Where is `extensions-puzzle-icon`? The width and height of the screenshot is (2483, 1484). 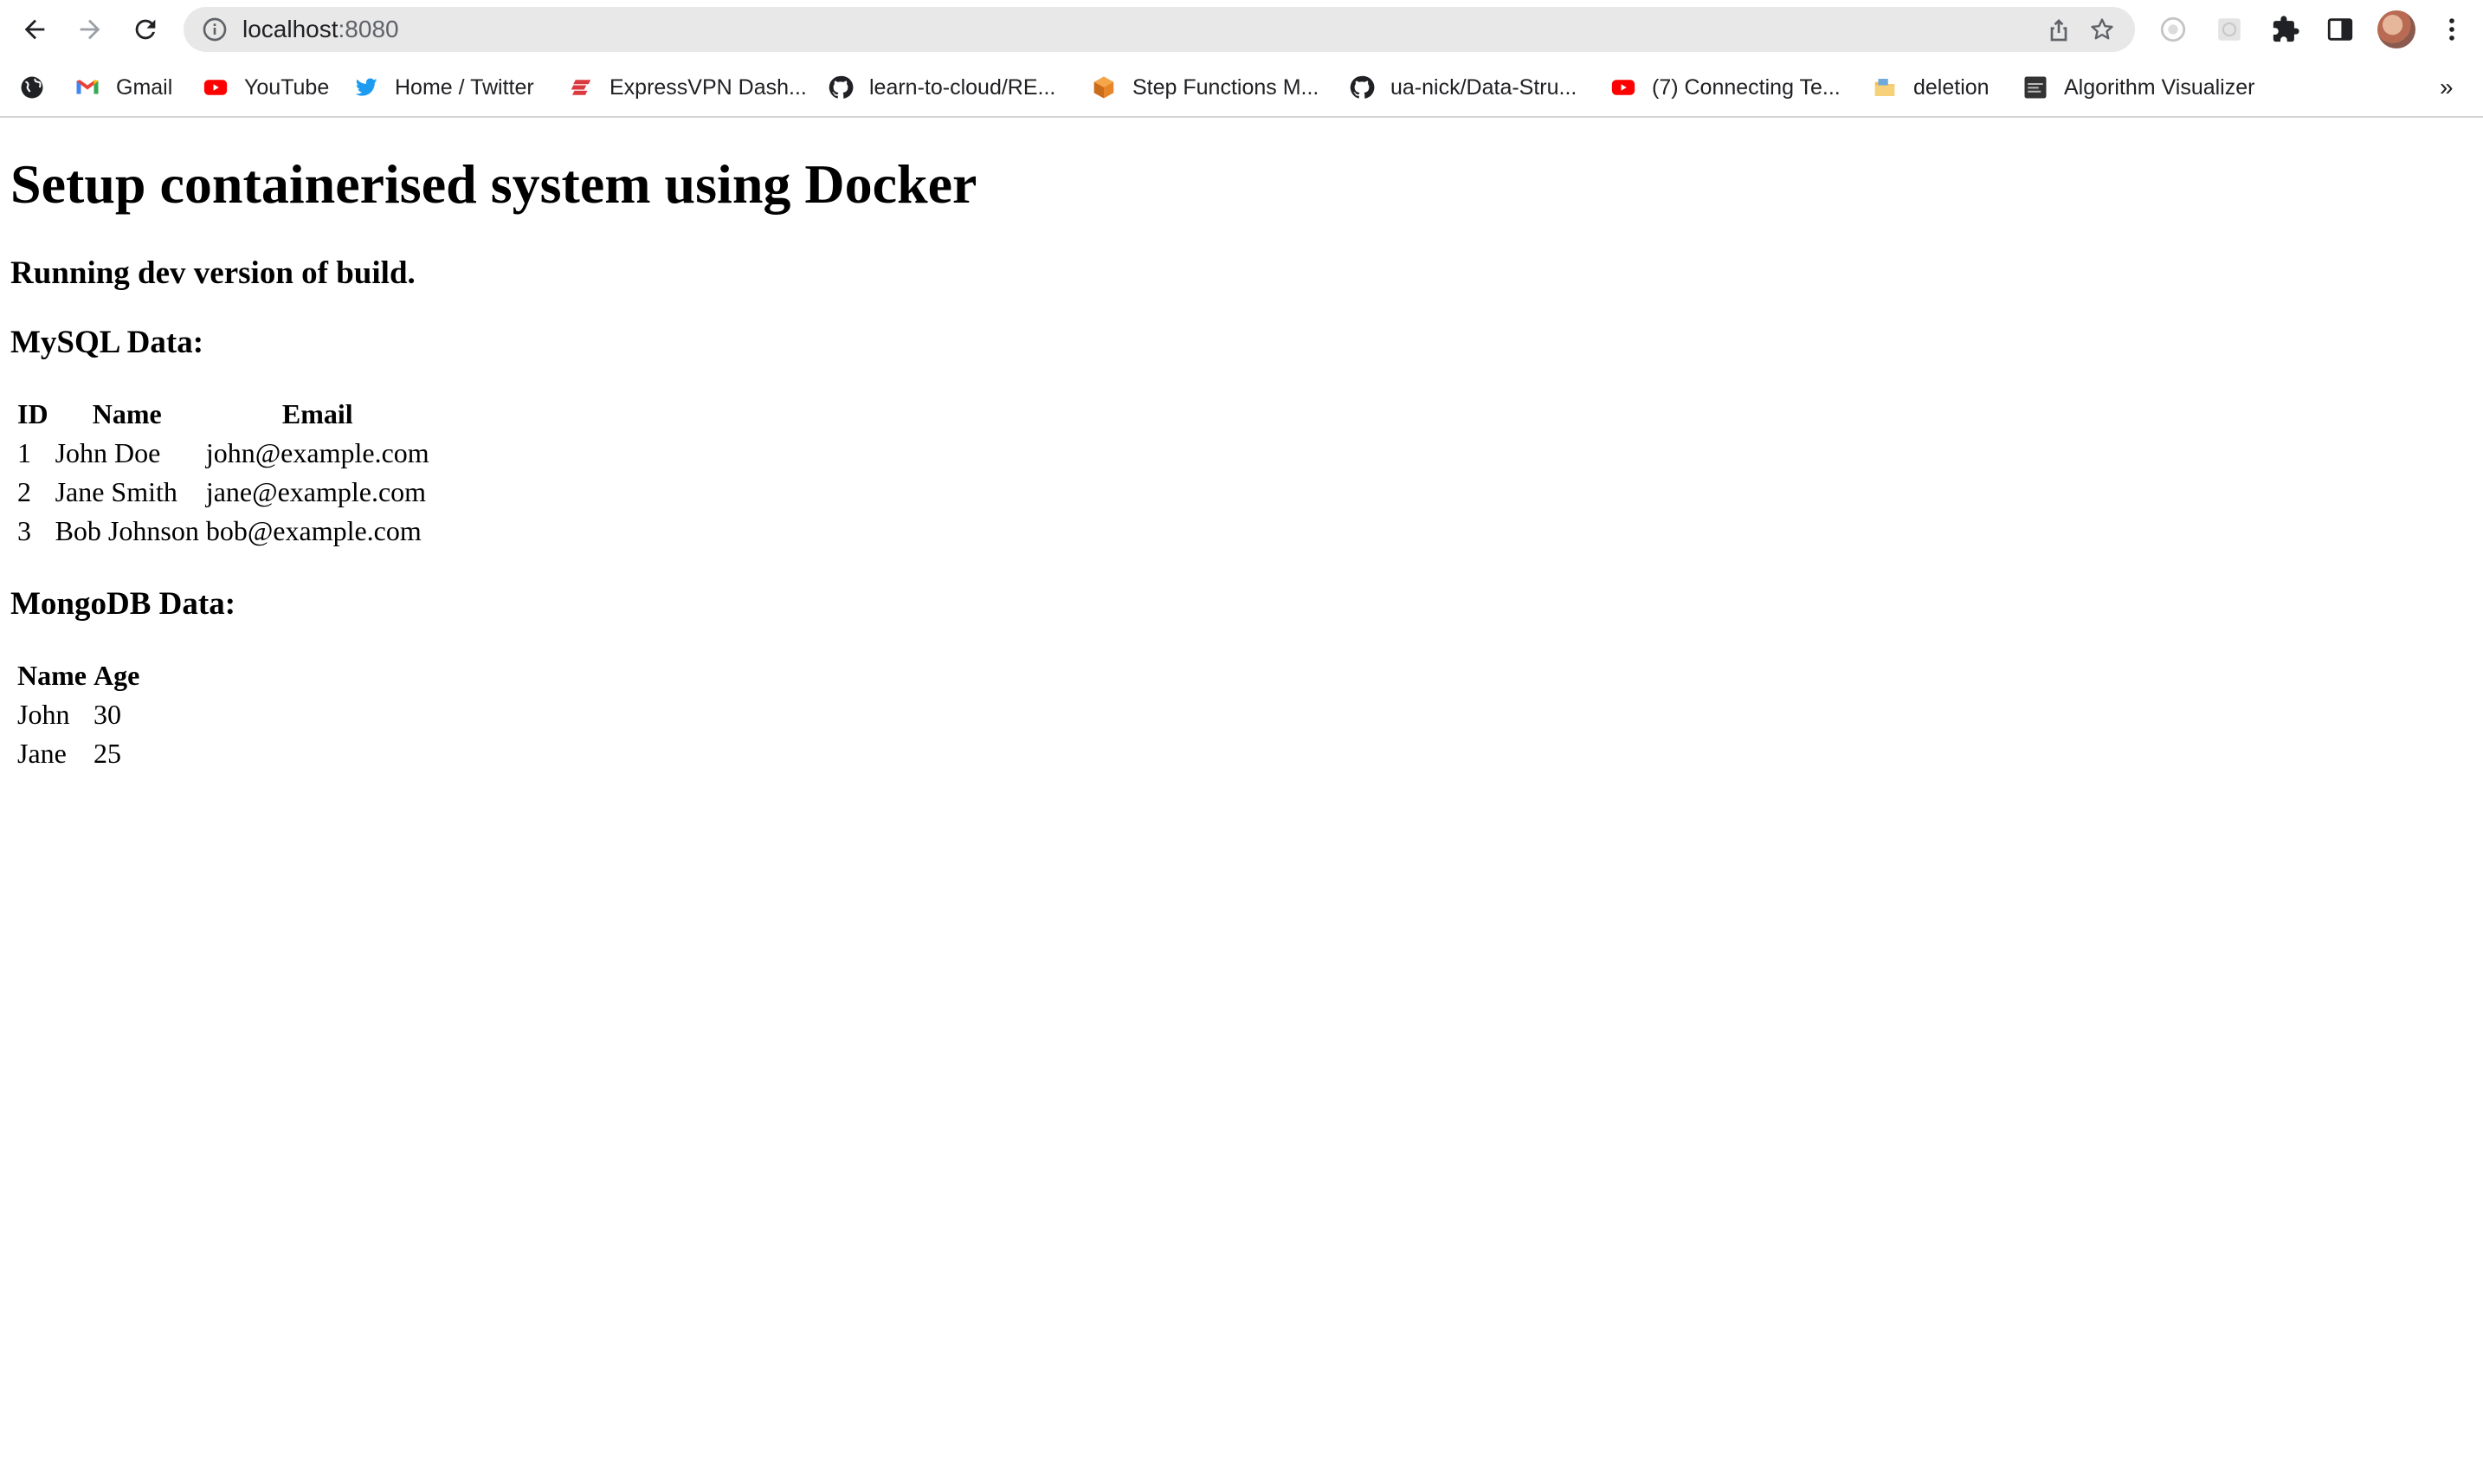 extensions-puzzle-icon is located at coordinates (2285, 29).